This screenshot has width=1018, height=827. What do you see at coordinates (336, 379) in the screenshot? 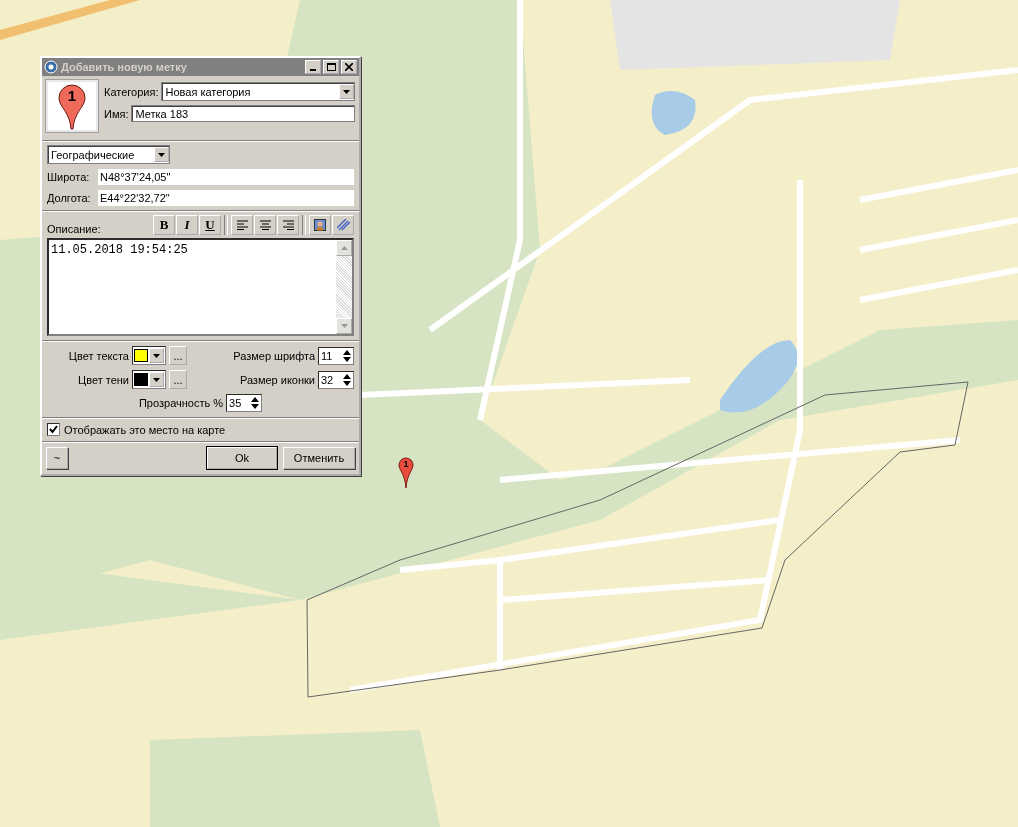
I see `icon-size-spinner: 32` at bounding box center [336, 379].